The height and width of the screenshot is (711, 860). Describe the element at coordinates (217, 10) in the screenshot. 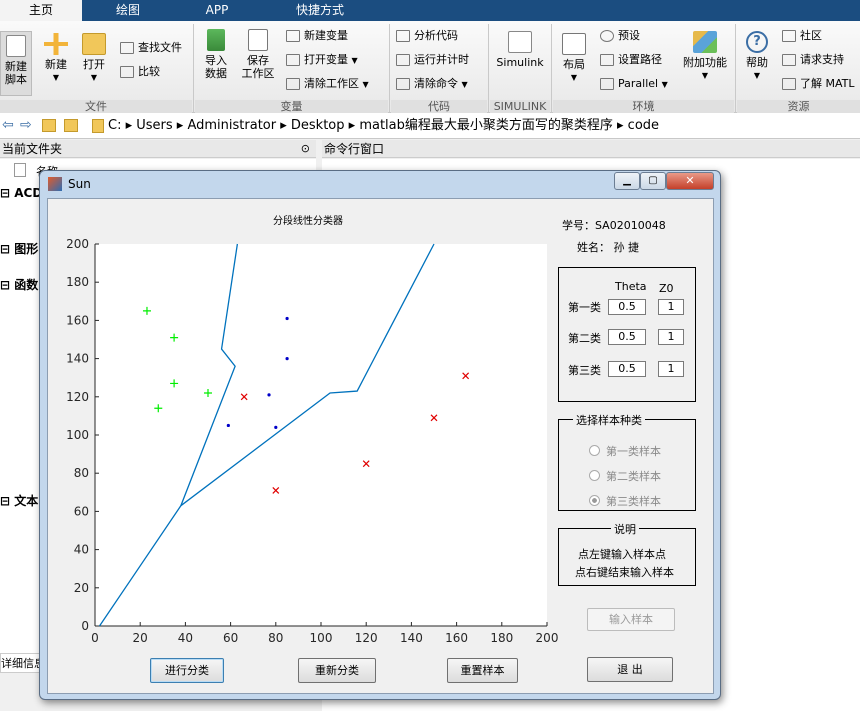

I see `tab-apps: APP` at that location.